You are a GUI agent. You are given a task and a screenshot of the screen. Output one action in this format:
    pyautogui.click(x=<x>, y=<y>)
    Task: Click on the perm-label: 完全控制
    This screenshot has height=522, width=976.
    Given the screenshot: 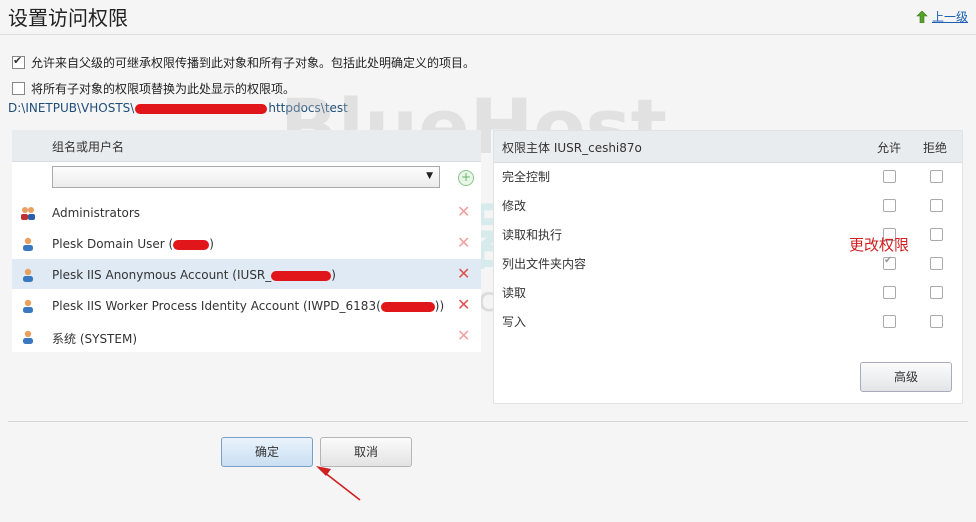 What is the action you would take?
    pyautogui.click(x=526, y=177)
    